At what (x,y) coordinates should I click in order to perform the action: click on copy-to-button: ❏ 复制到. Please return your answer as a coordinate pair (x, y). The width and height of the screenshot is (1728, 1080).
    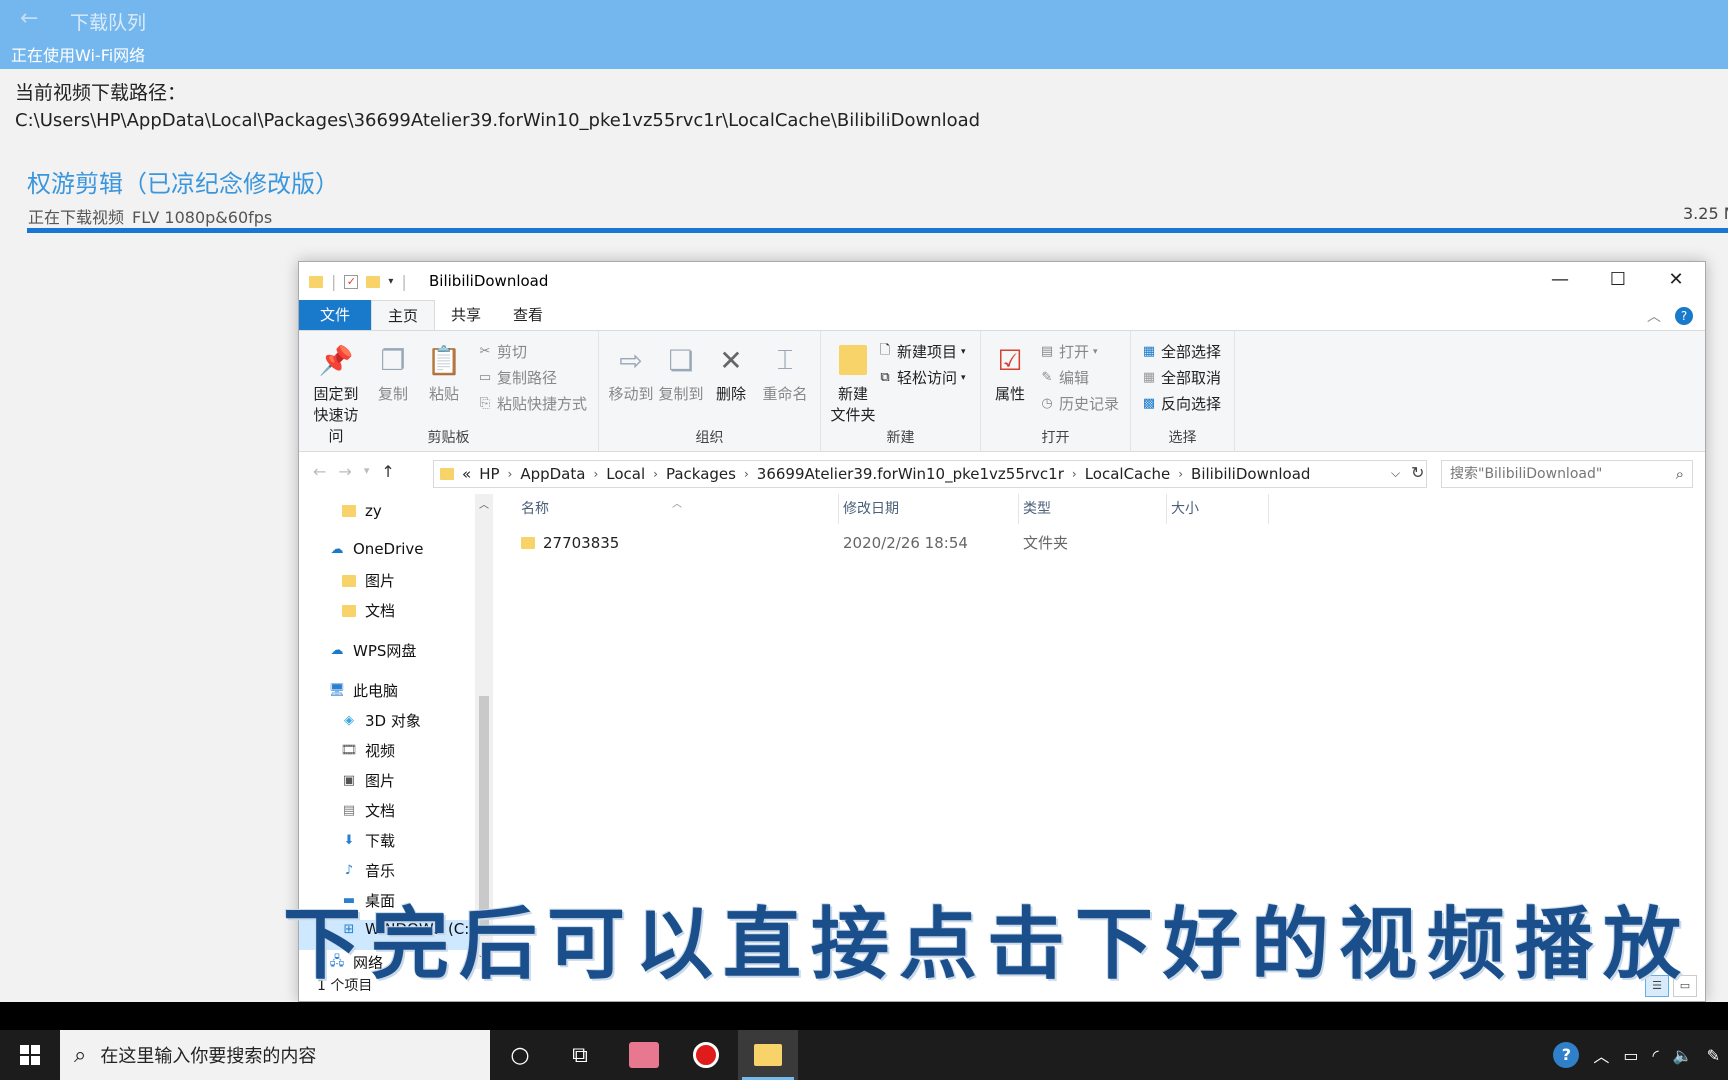
    Looking at the image, I should click on (681, 372).